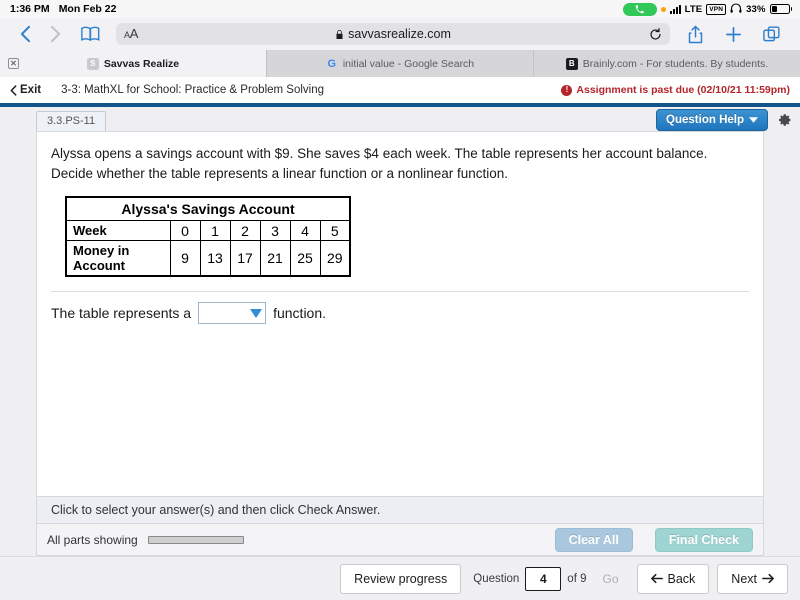 The width and height of the screenshot is (800, 600). What do you see at coordinates (71, 121) in the screenshot?
I see `question-id-tab: 3.3.PS-11` at bounding box center [71, 121].